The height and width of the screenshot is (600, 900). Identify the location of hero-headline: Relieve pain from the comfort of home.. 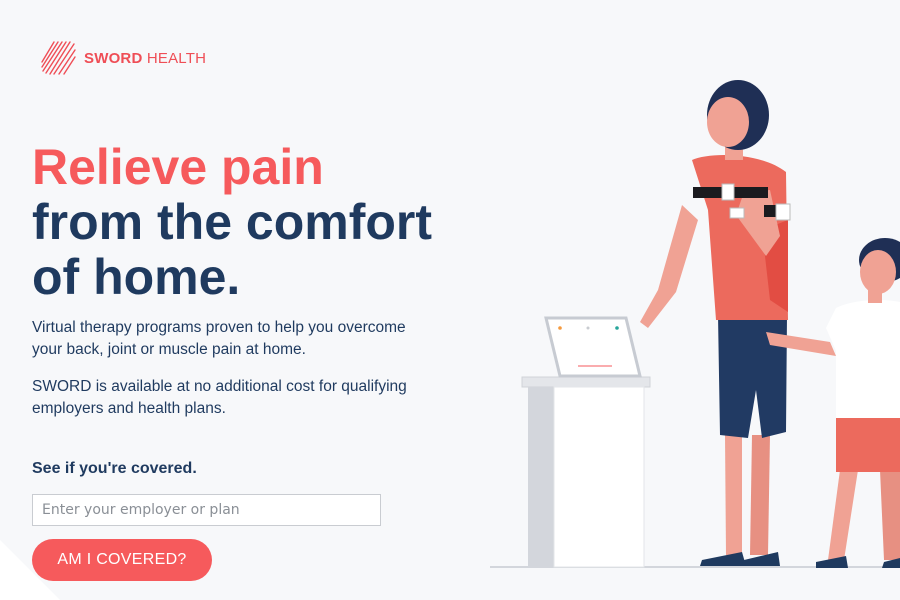
(232, 222).